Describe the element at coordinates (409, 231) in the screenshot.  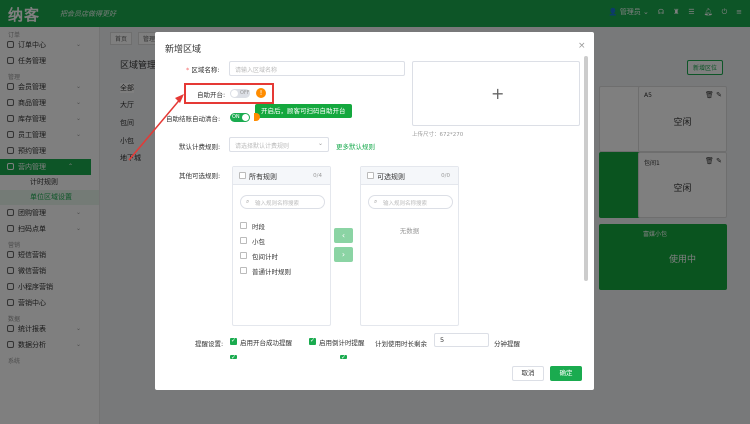
I see `empty-text: 无数据` at that location.